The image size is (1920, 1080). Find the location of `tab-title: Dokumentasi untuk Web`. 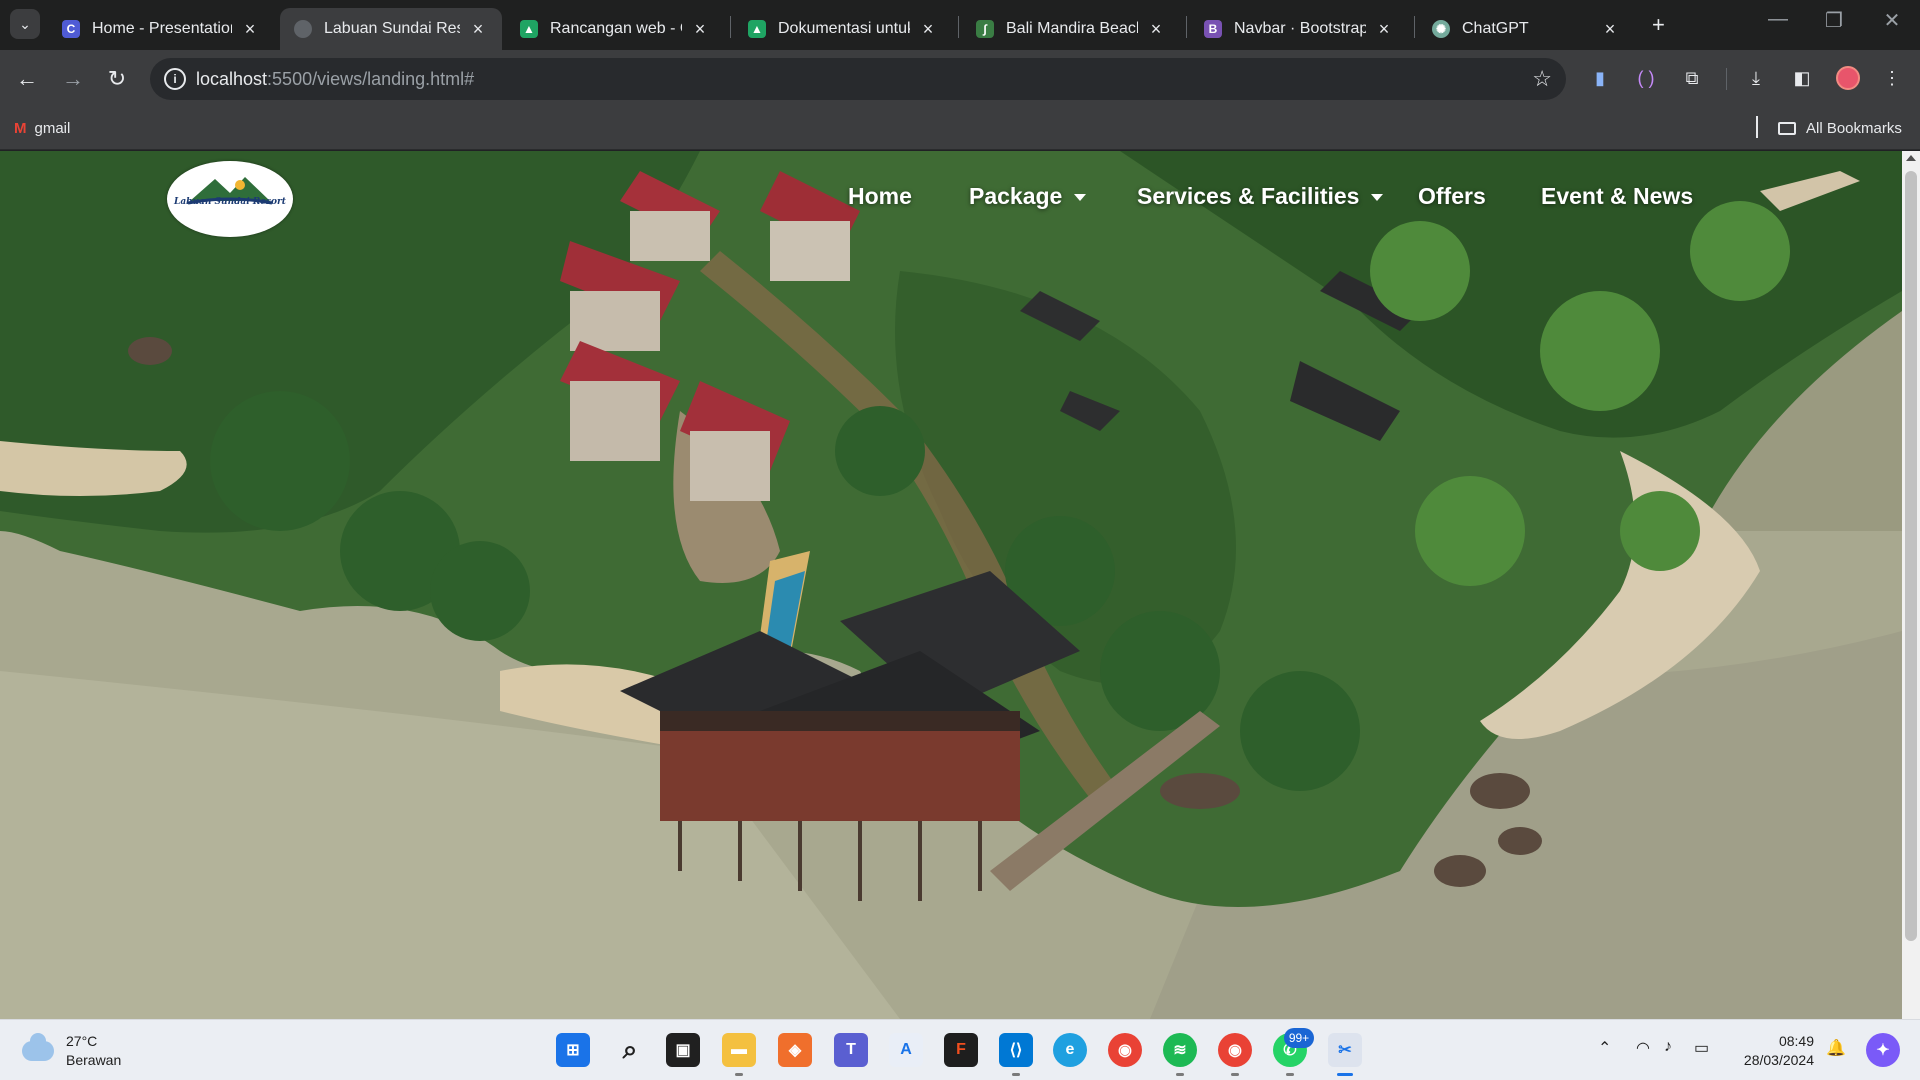

tab-title: Dokumentasi untuk Web is located at coordinates (844, 28).